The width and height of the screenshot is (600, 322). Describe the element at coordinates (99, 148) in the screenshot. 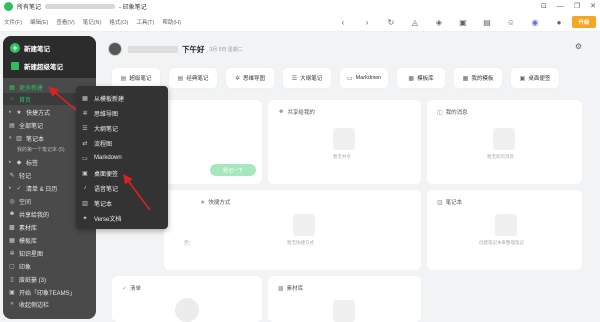

I see `annotation-arrows` at that location.